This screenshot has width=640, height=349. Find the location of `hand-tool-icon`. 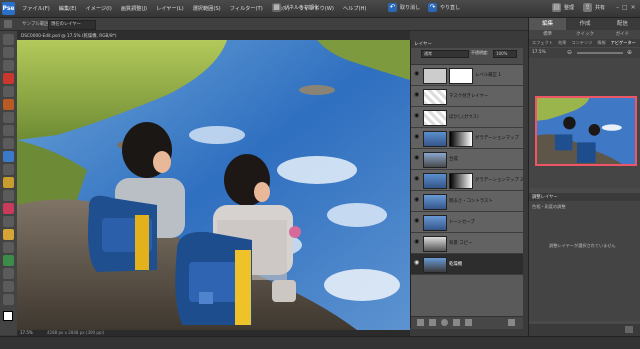

hand-tool-icon is located at coordinates (8, 65).